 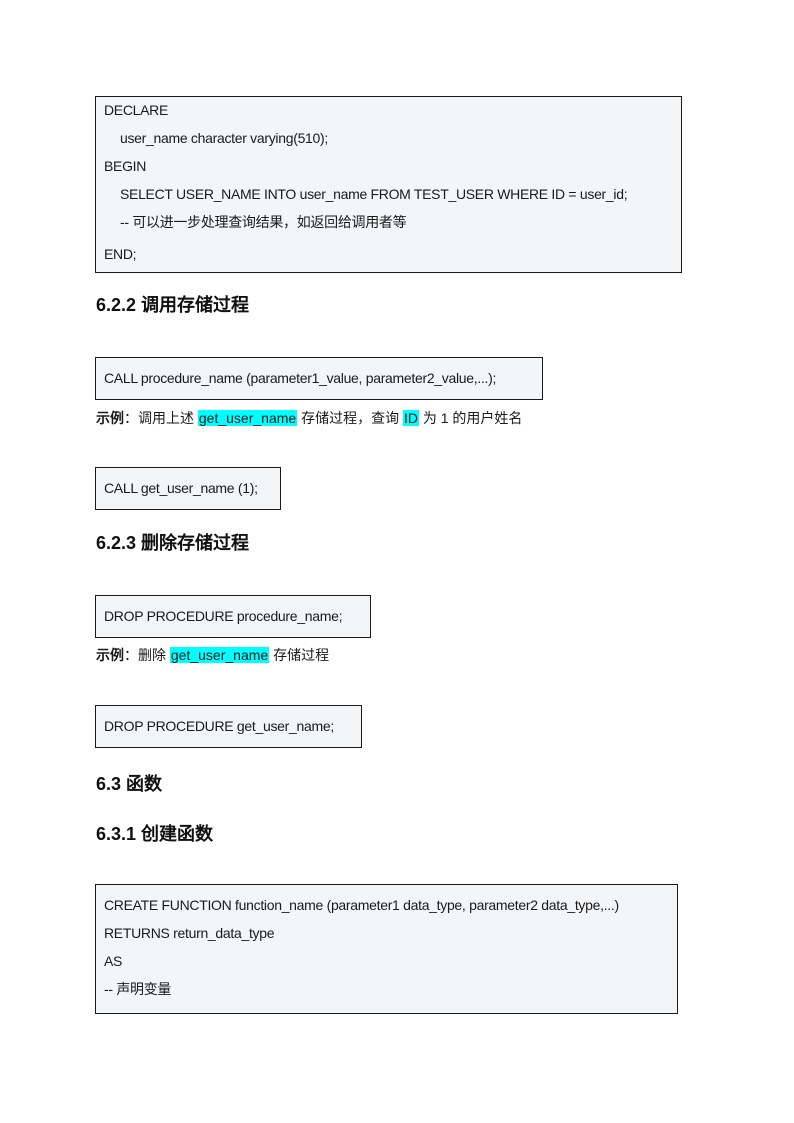 What do you see at coordinates (173, 305) in the screenshot?
I see `heading-6-2-2: 6.2.2 调用存储过程` at bounding box center [173, 305].